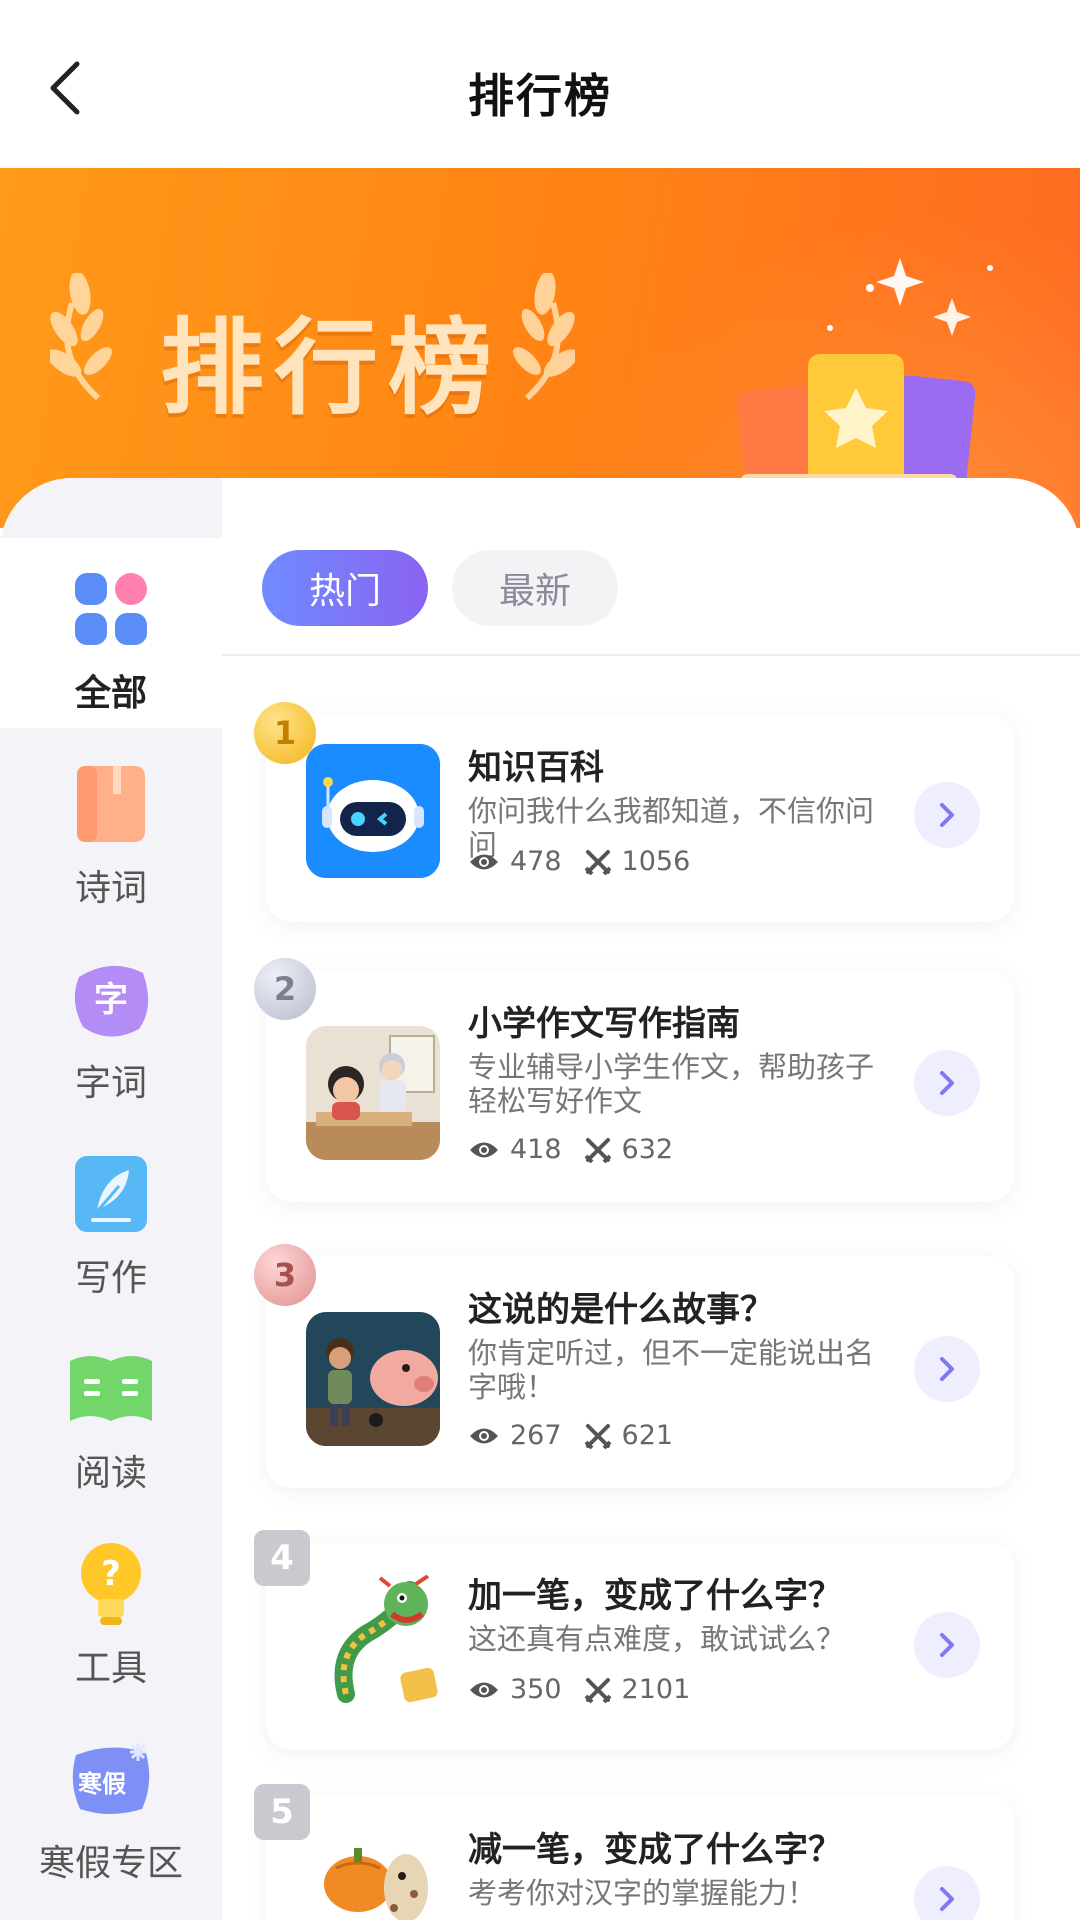 The image size is (1080, 1920). What do you see at coordinates (110, 1473) in the screenshot?
I see `sidebar-item-label: 阅读` at bounding box center [110, 1473].